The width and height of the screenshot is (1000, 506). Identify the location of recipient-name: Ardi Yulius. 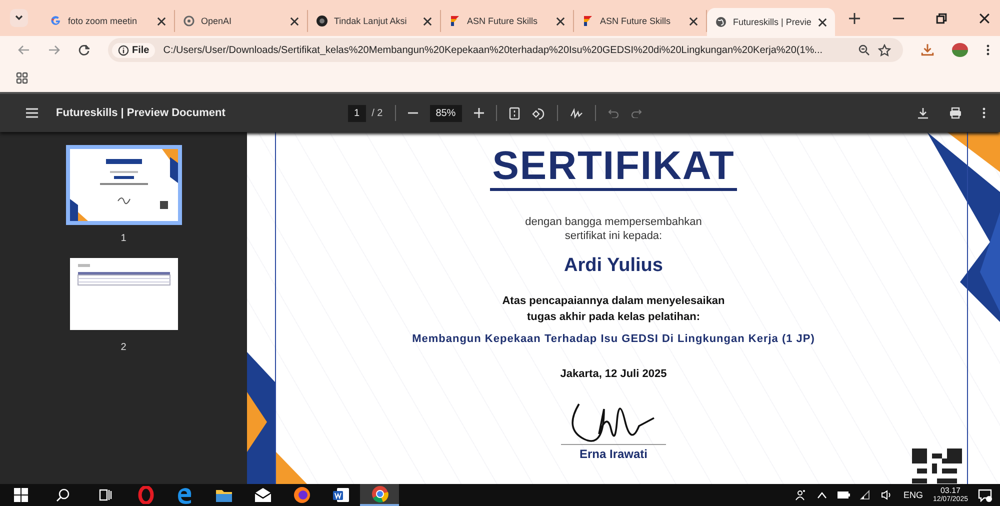
(613, 266).